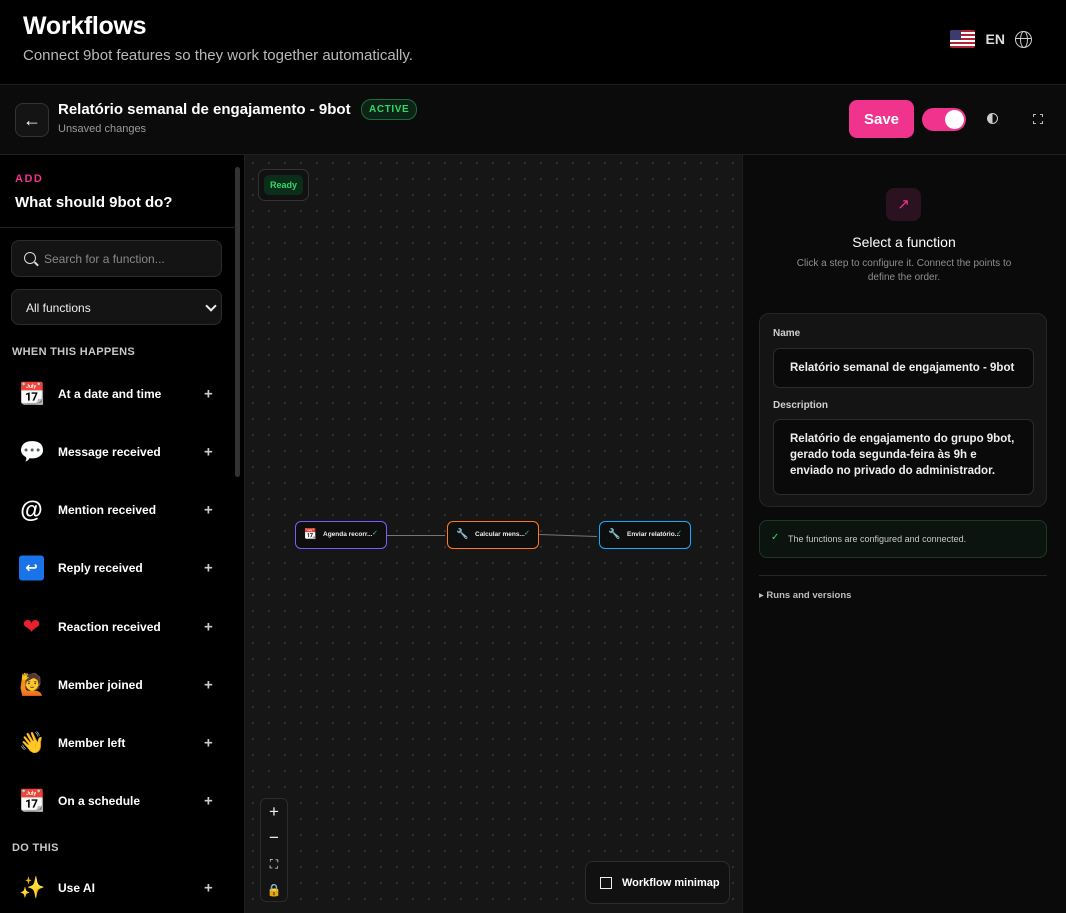  Describe the element at coordinates (606, 883) in the screenshot. I see `frame-icon` at that location.